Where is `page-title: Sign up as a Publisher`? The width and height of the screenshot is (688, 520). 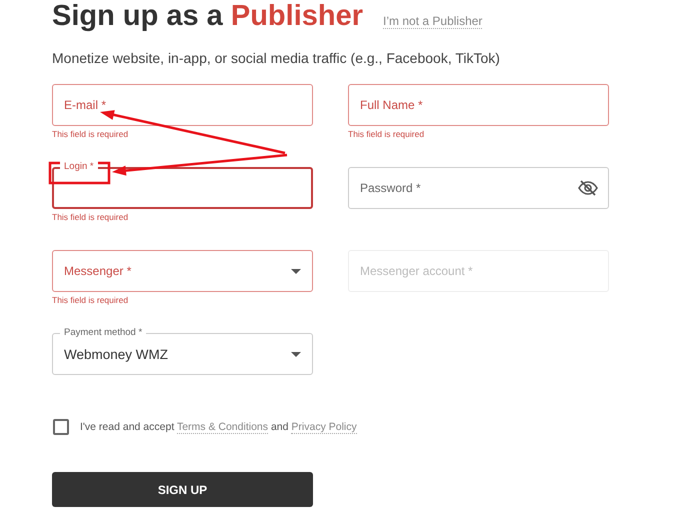
page-title: Sign up as a Publisher is located at coordinates (208, 16).